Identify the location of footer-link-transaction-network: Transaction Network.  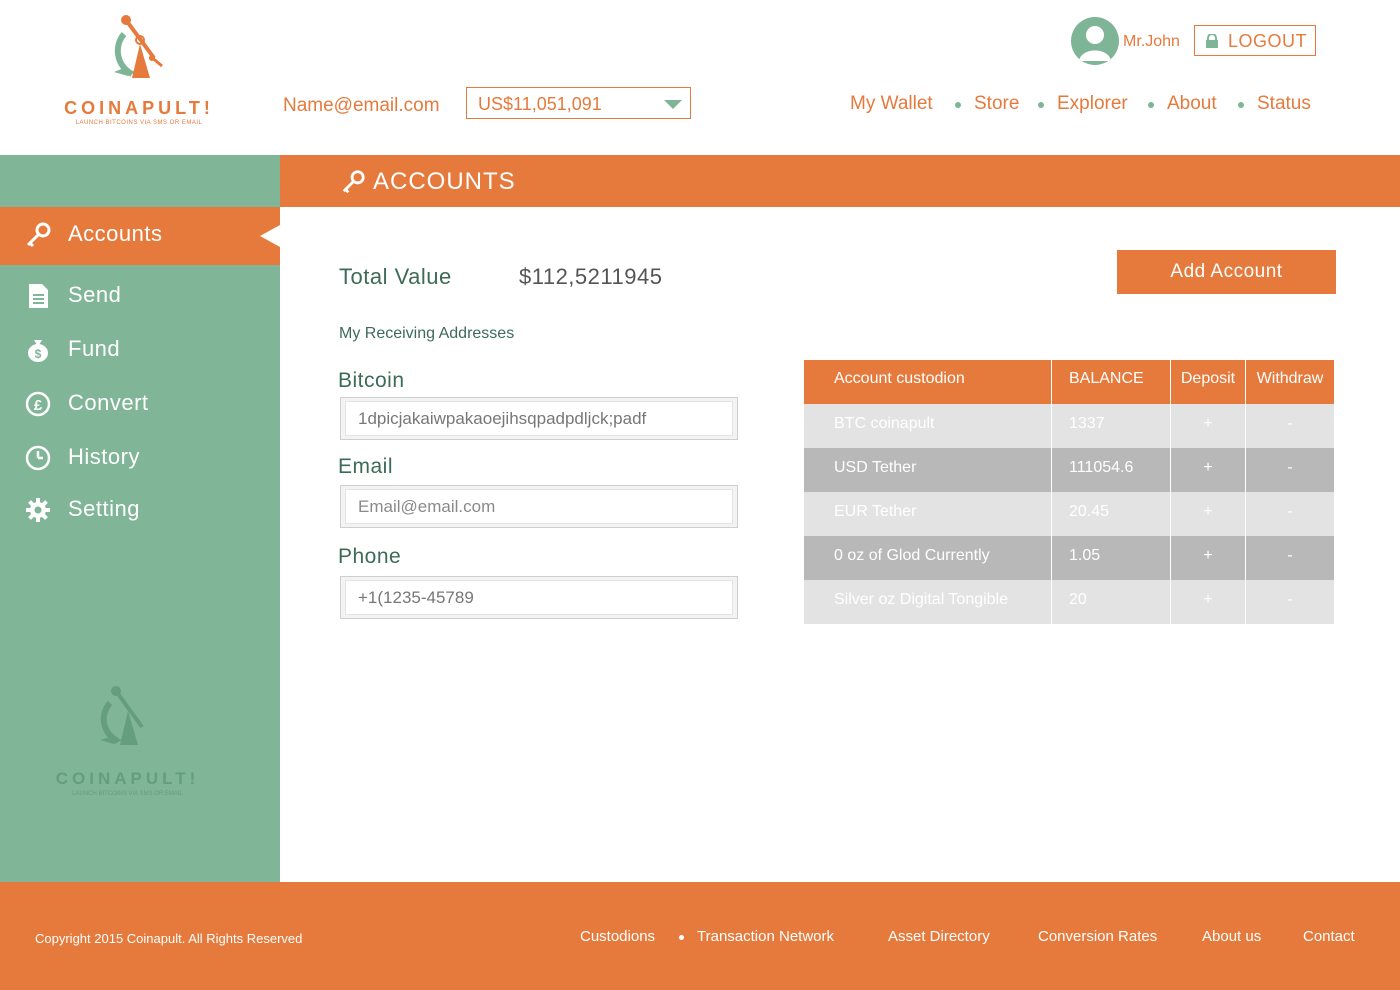
(765, 936).